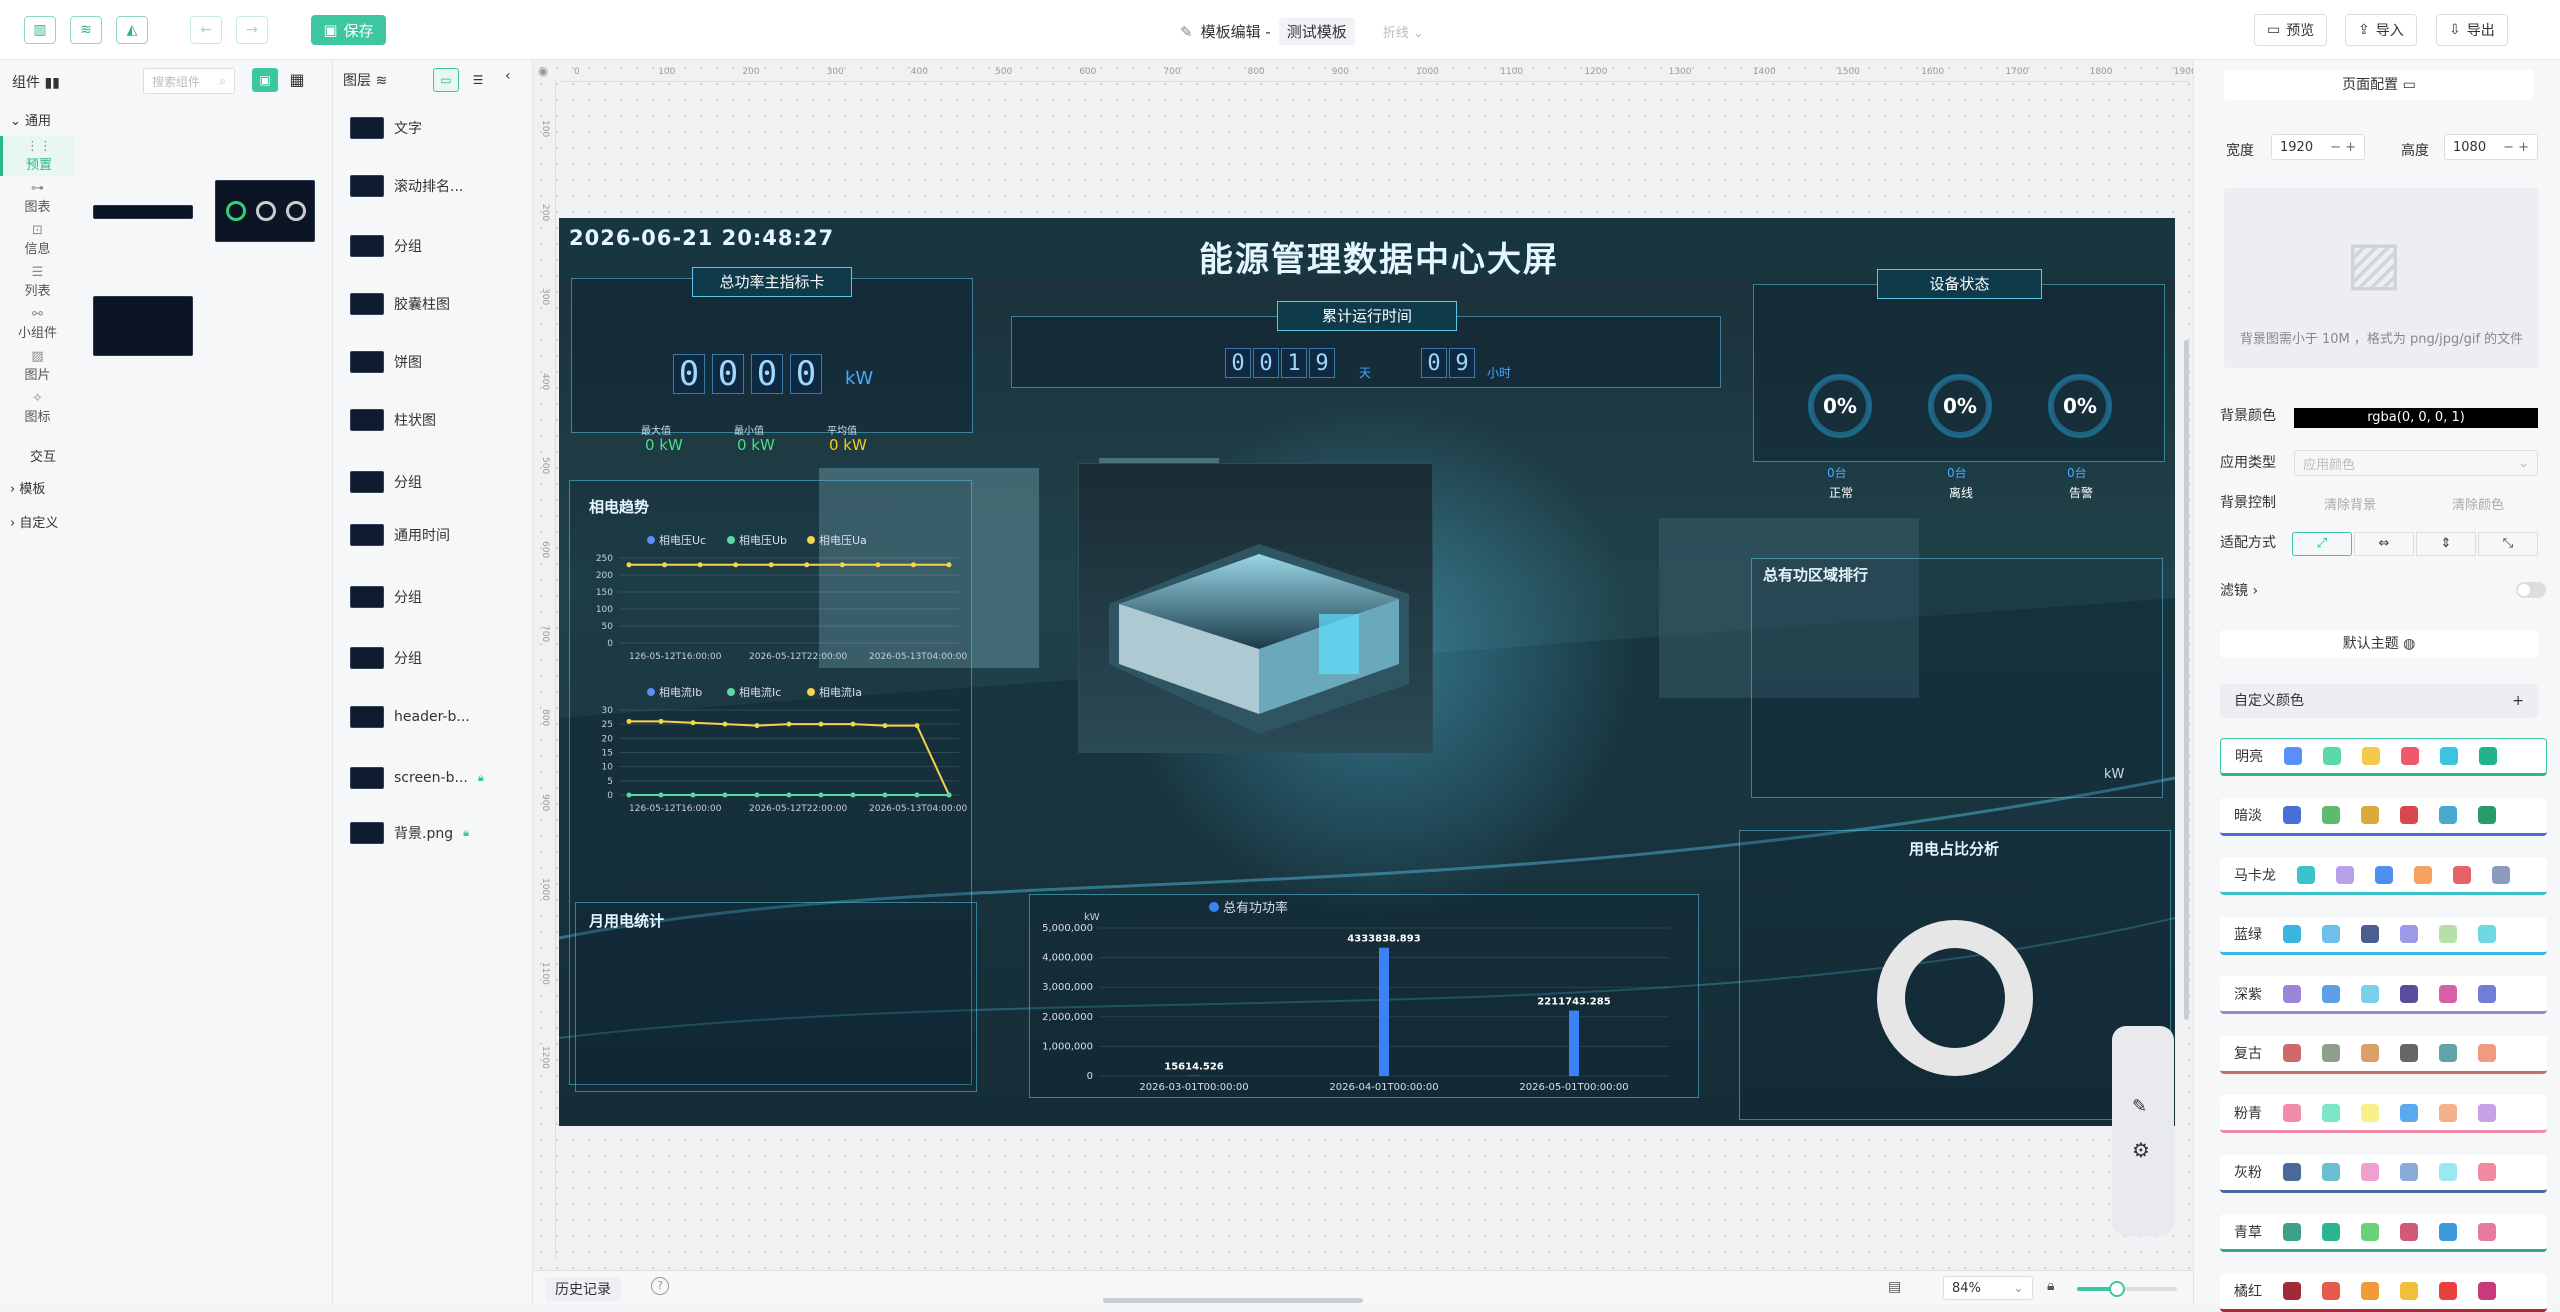 This screenshot has width=2560, height=1312. Describe the element at coordinates (2379, 701) in the screenshot. I see `custom-color-row: 自定义颜色+` at that location.